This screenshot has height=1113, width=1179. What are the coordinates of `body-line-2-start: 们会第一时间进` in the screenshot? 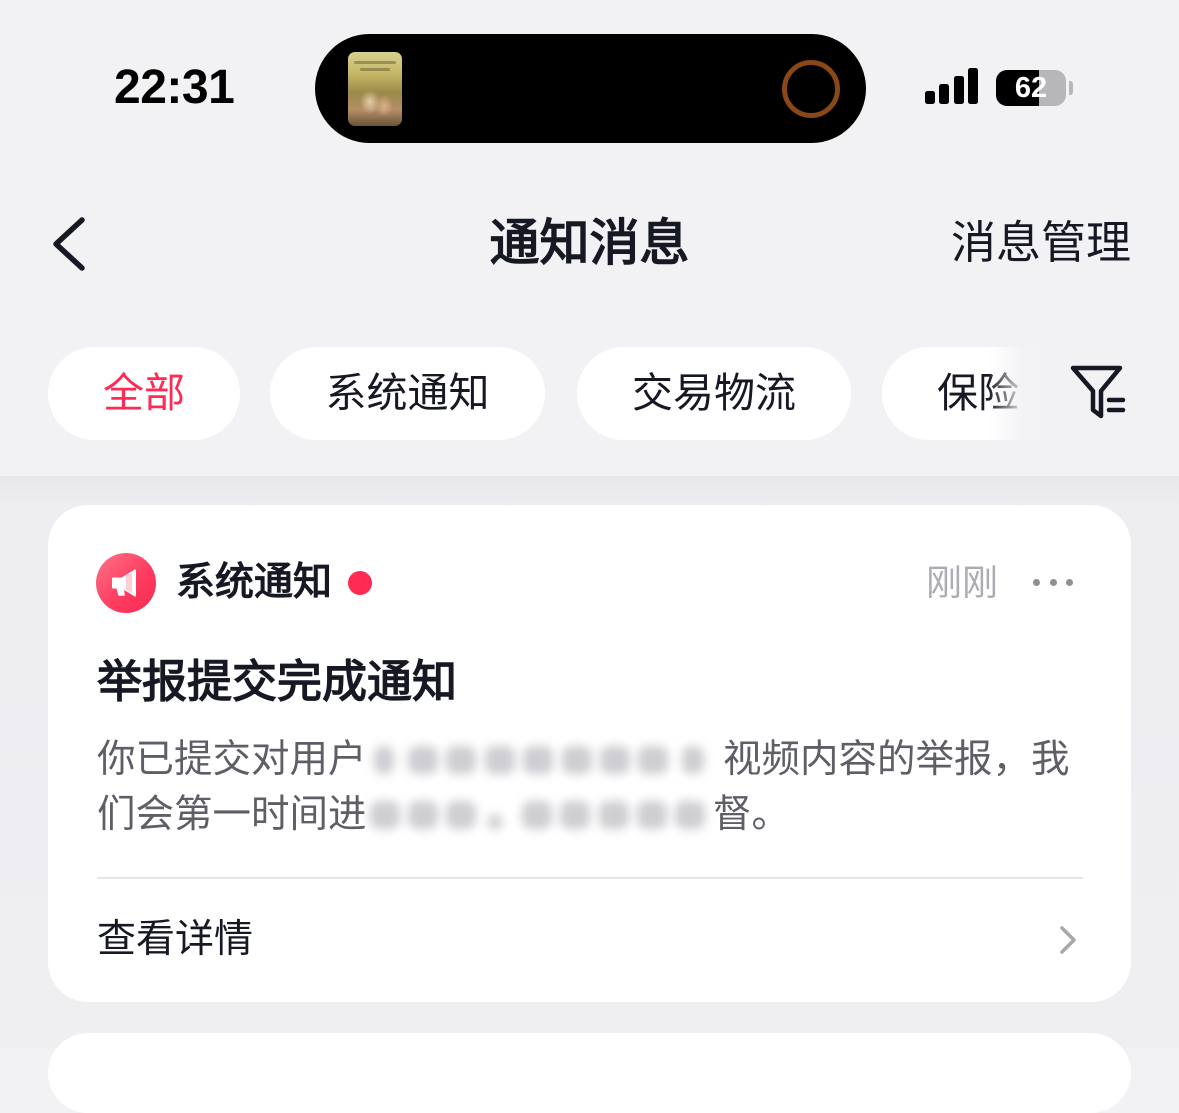 It's located at (232, 814).